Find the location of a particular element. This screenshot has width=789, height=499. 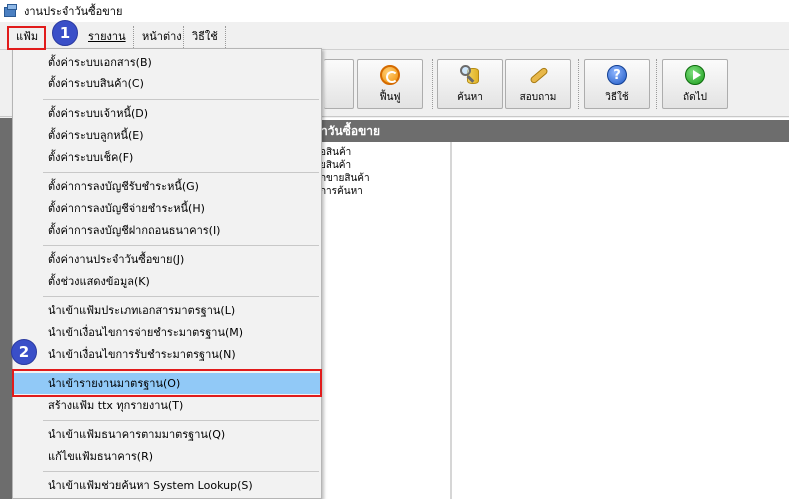

next-icon is located at coordinates (695, 75).